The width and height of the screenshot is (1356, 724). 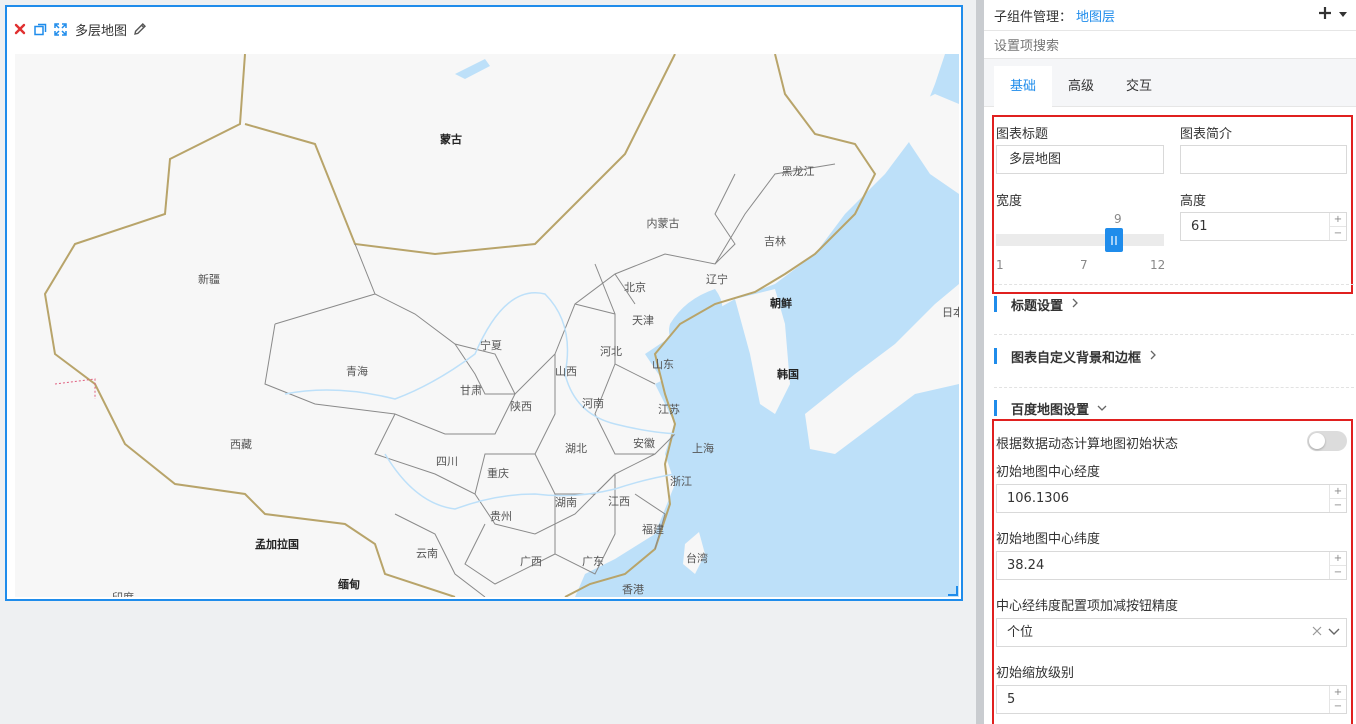 I want to click on zoom-increment-button: +, so click(x=1338, y=693).